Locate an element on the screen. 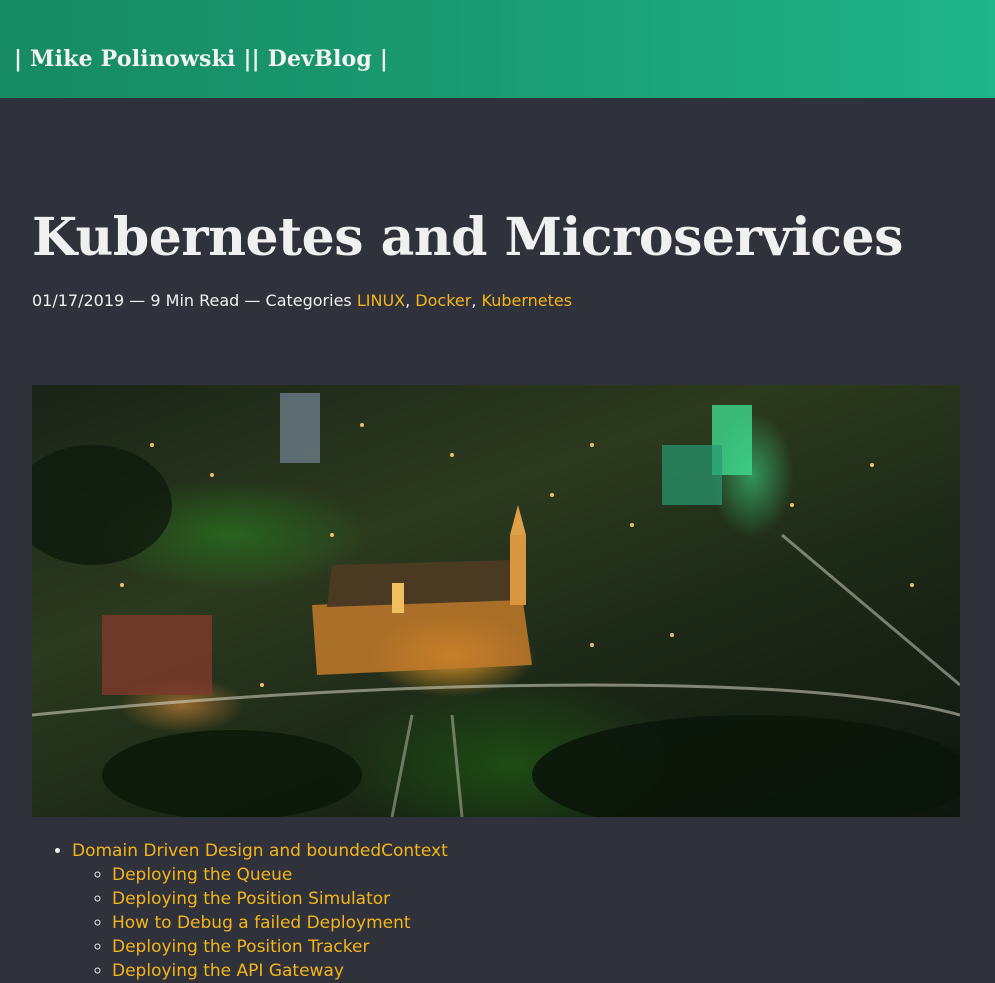 The width and height of the screenshot is (995, 983). toc-subitem: Deploying the Queue is located at coordinates (536, 875).